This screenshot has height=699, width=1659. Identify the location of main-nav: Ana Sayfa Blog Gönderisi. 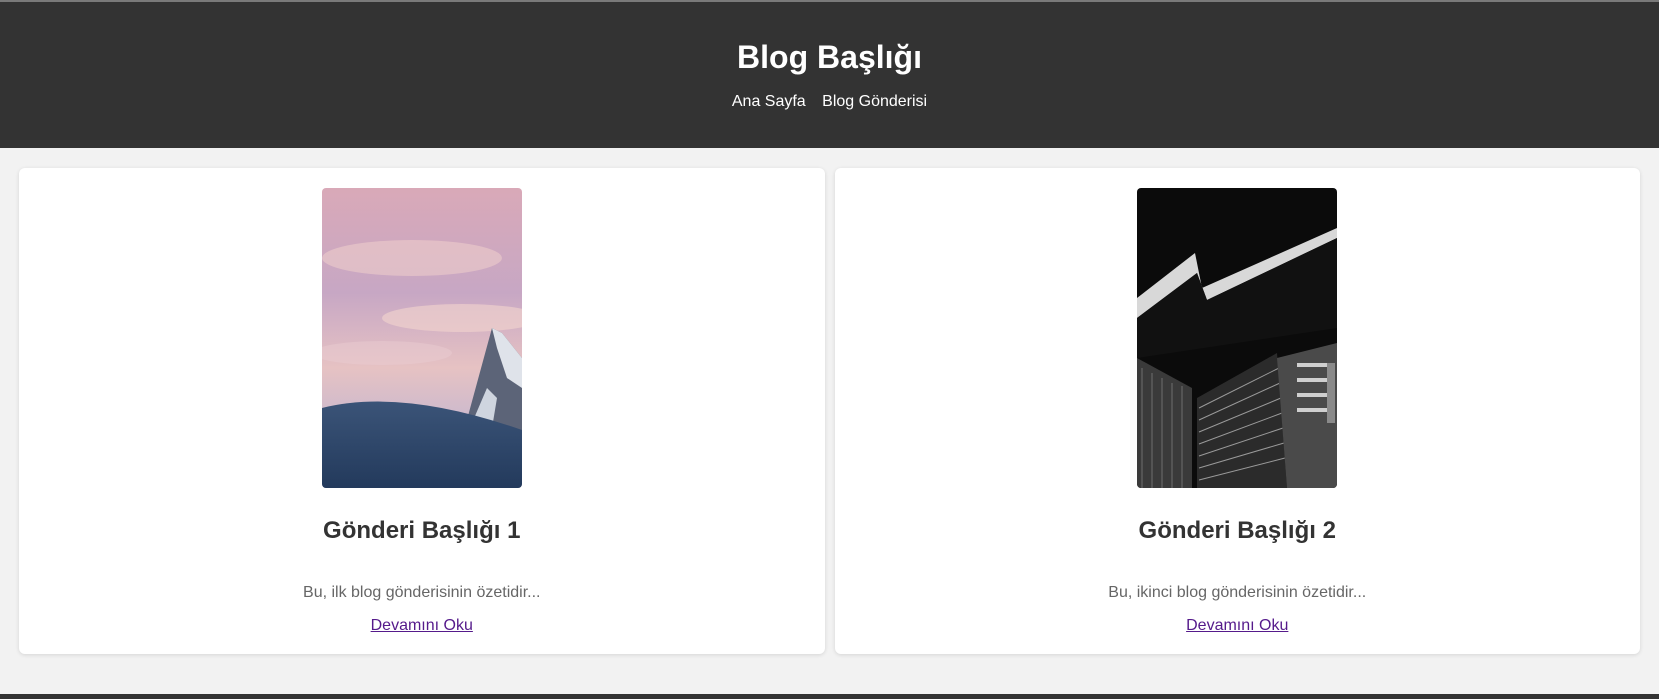
(829, 102).